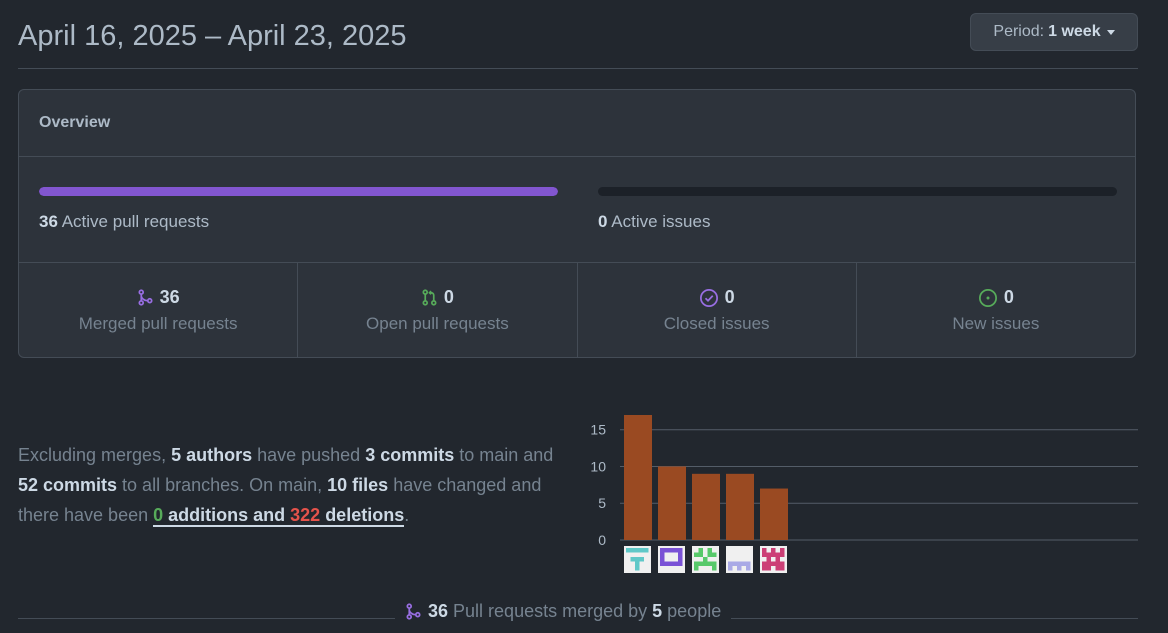 The image size is (1168, 633). What do you see at coordinates (550, 611) in the screenshot?
I see `footer-text: Pull requests merged by` at bounding box center [550, 611].